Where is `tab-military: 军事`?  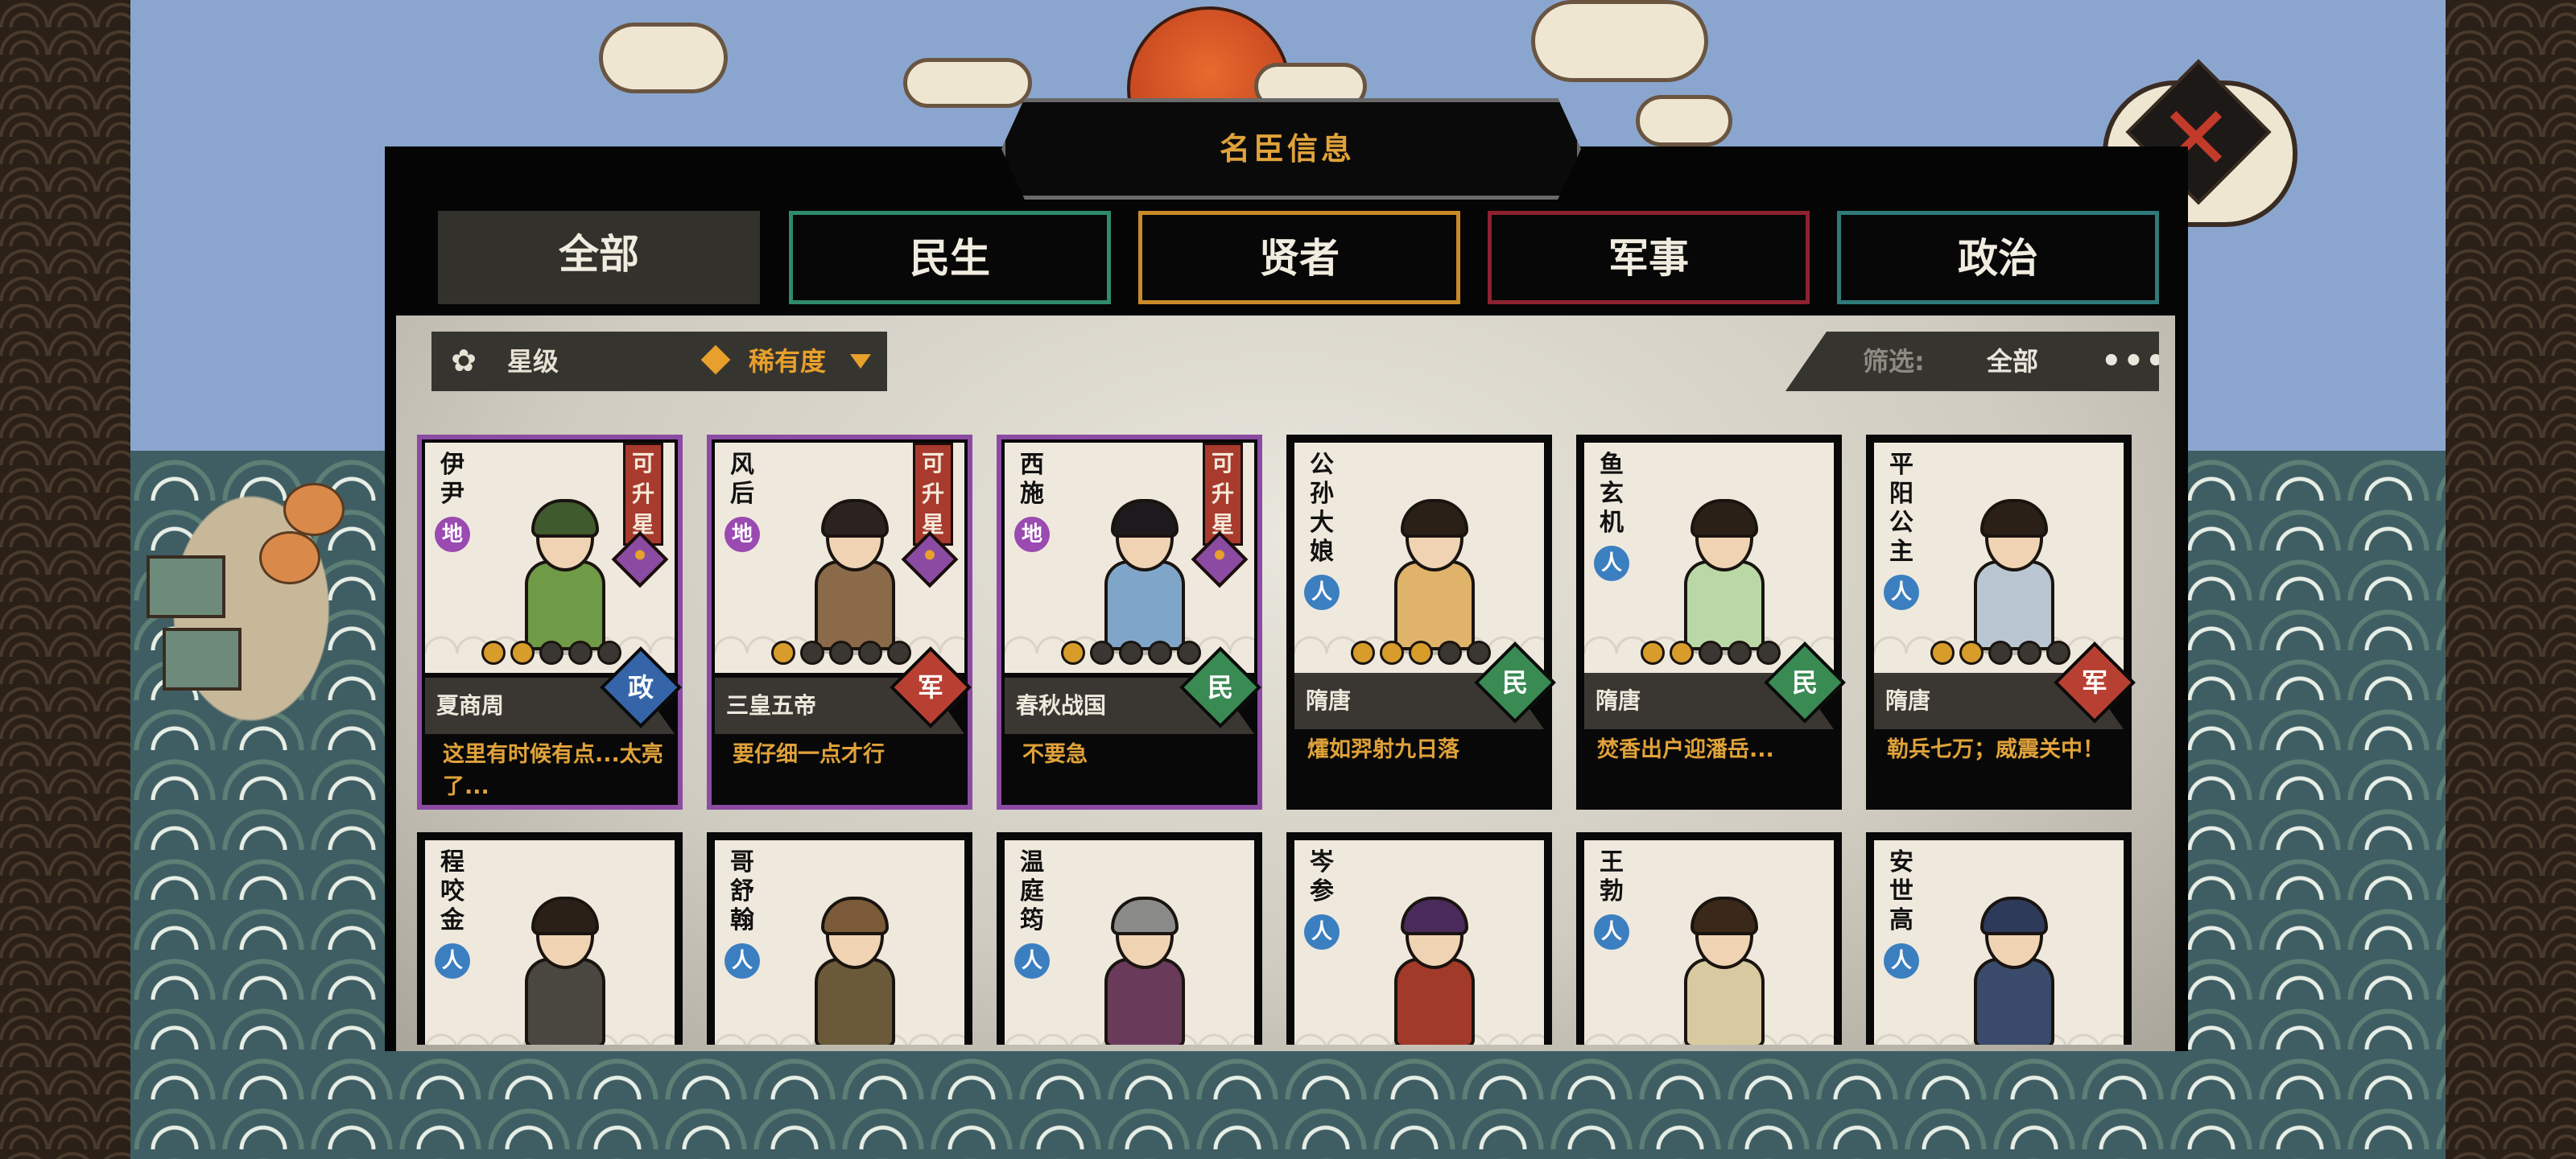 tab-military: 军事 is located at coordinates (1649, 257).